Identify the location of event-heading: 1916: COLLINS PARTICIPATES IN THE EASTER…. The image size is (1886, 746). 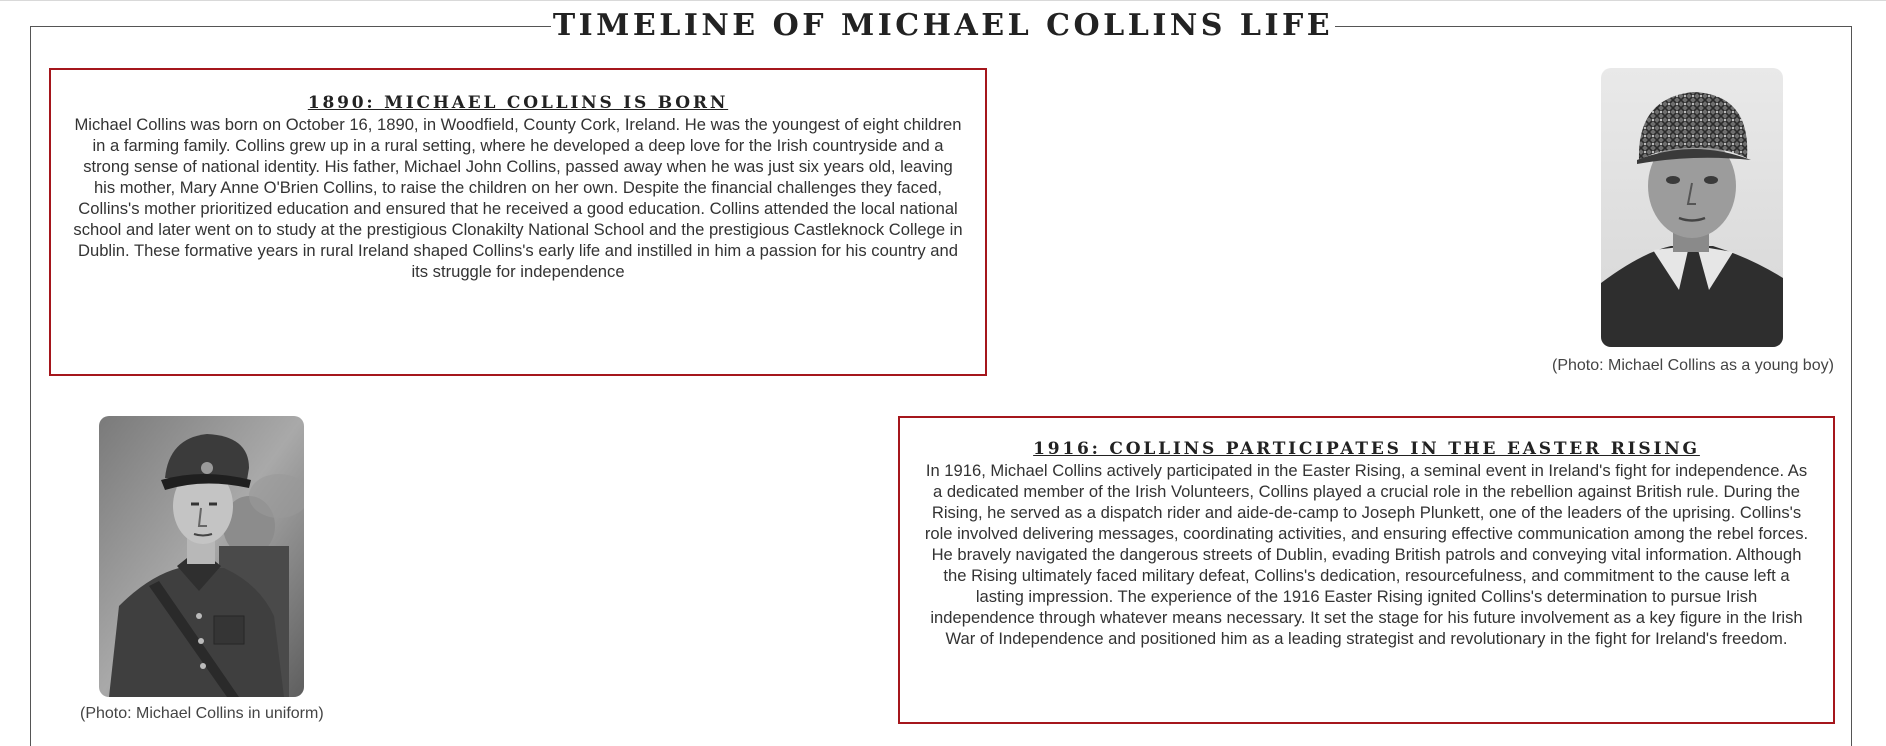
(1366, 449).